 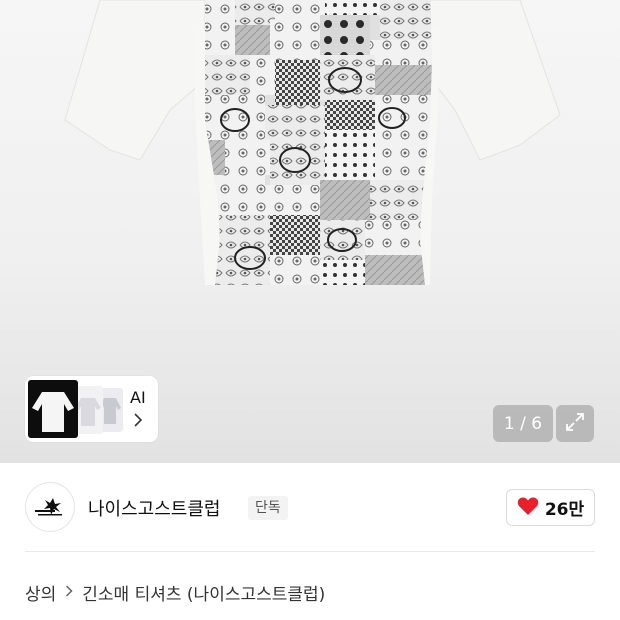 What do you see at coordinates (203, 592) in the screenshot?
I see `breadcrumb-product: 긴소매 티셔츠 (나이스고스트클럽)` at bounding box center [203, 592].